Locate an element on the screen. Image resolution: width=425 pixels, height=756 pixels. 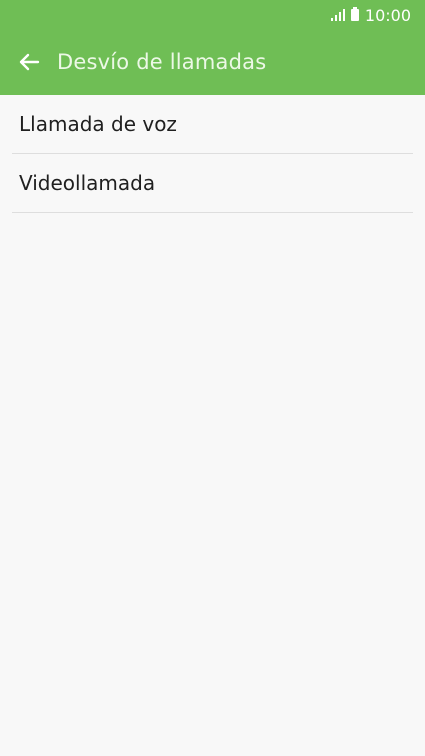
status-icons: 10:00 is located at coordinates (370, 15).